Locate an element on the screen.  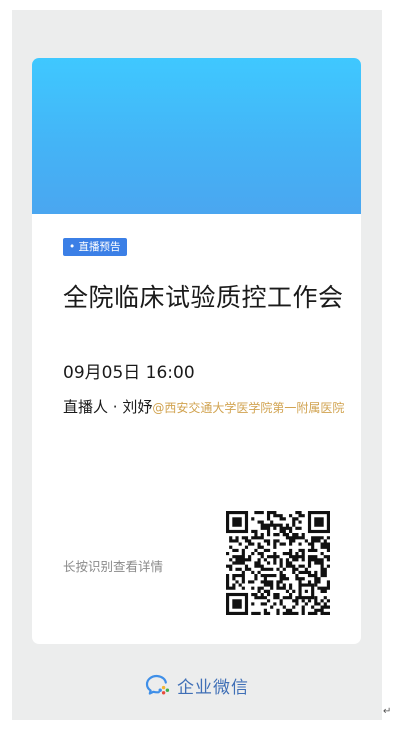
scan-hint: 长按识别查看详情 is located at coordinates (113, 566).